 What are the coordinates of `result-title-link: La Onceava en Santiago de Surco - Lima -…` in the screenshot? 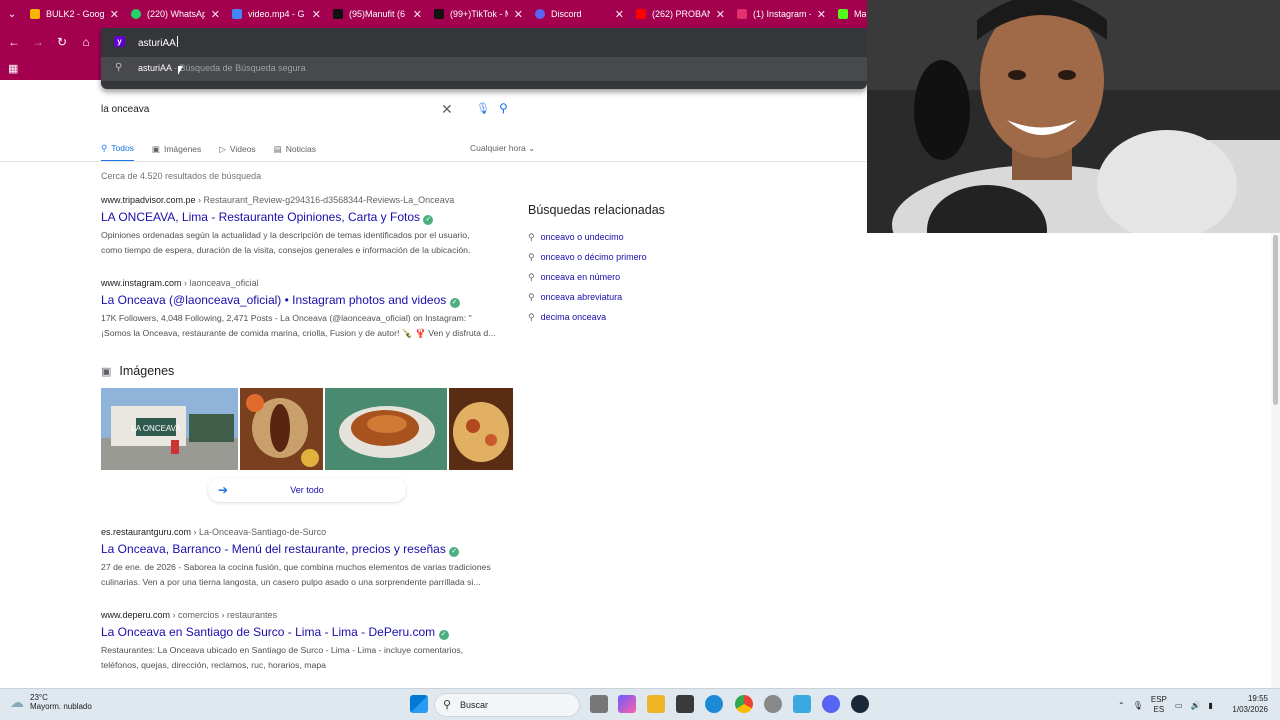 It's located at (311, 632).